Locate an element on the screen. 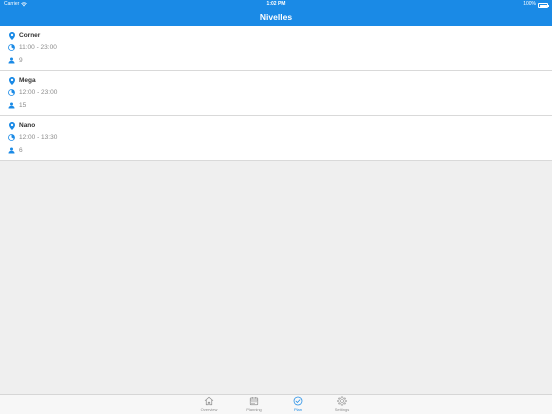 Image resolution: width=552 pixels, height=414 pixels. tab-label: Settings is located at coordinates (342, 409).